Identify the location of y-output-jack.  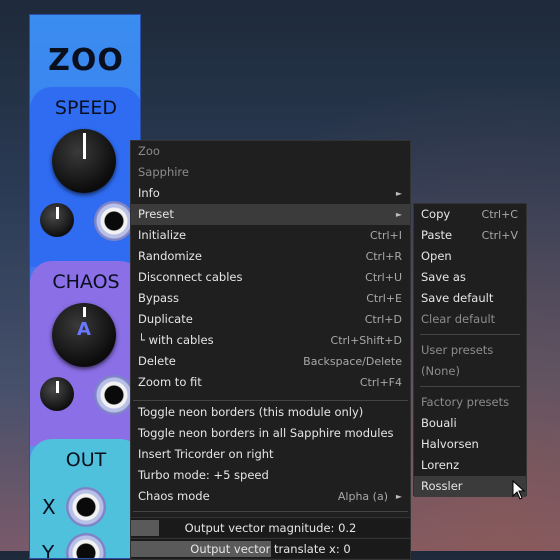
(86, 545).